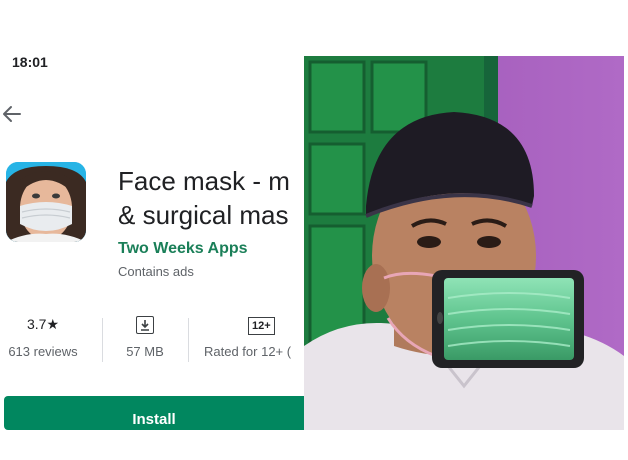 Image resolution: width=628 pixels, height=460 pixels. What do you see at coordinates (145, 351) in the screenshot?
I see `app-size: 57 MB` at bounding box center [145, 351].